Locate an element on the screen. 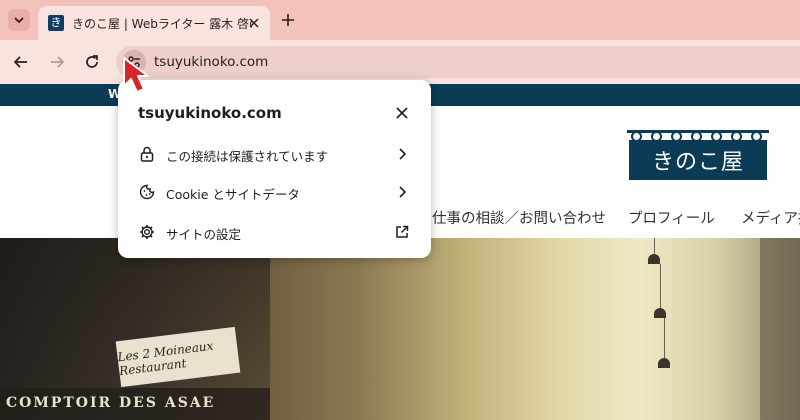  site-settings-label: サイトの設定 is located at coordinates (204, 234).